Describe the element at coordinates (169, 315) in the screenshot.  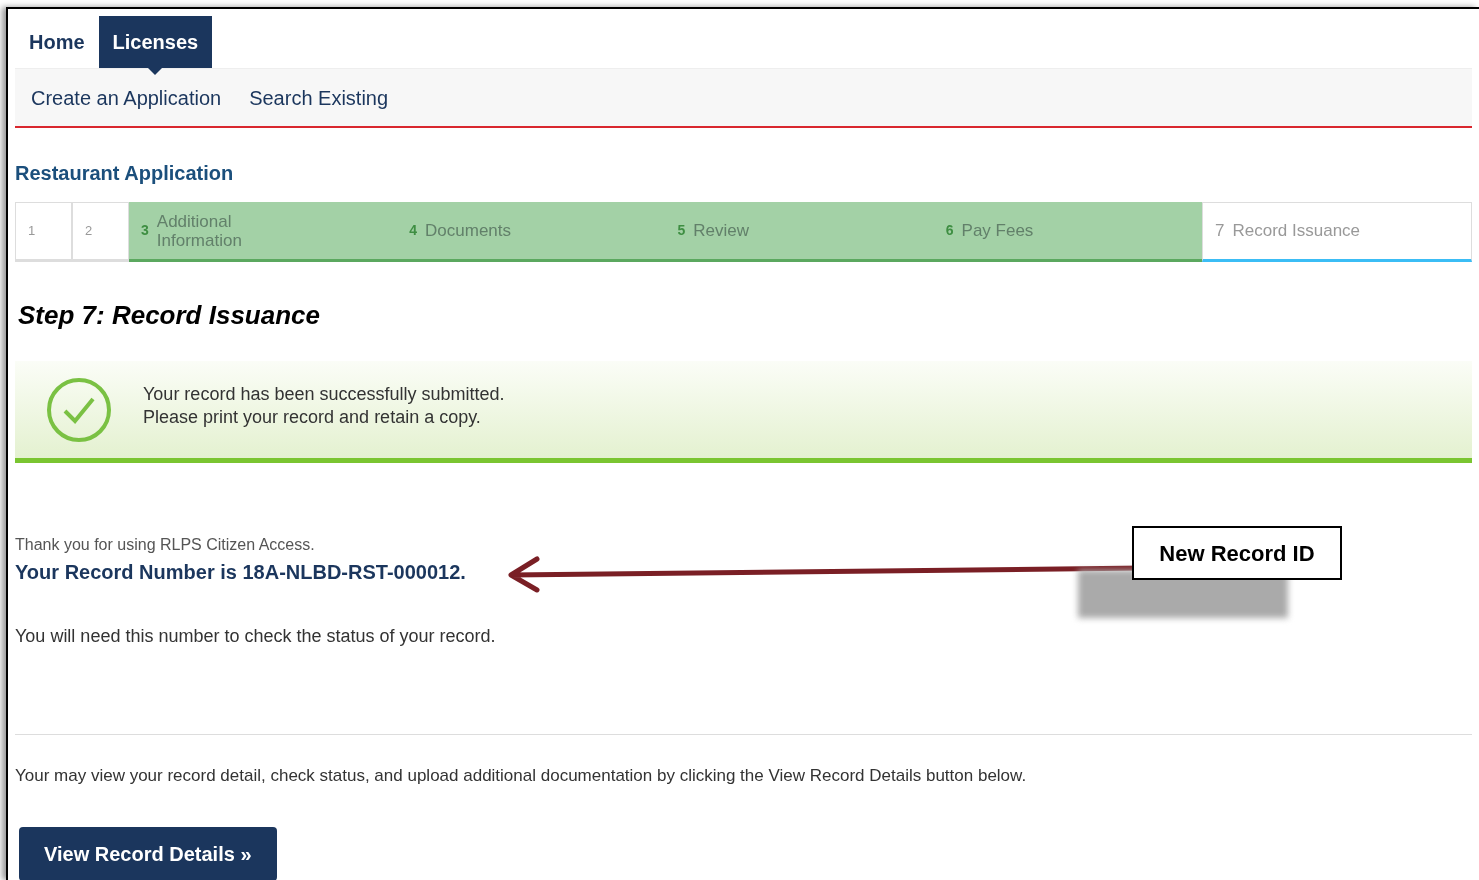
I see `step-heading: Step 7: Record Issuance` at that location.